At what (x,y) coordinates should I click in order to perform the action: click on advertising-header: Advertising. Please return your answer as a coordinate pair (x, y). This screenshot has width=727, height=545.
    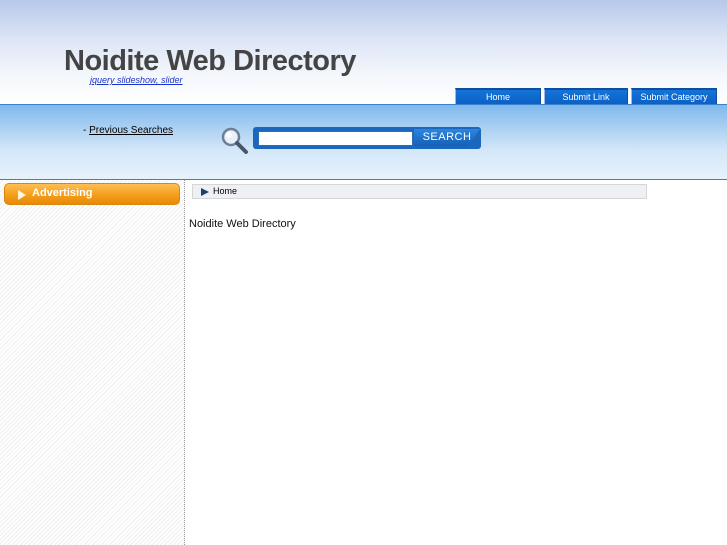
    Looking at the image, I should click on (92, 194).